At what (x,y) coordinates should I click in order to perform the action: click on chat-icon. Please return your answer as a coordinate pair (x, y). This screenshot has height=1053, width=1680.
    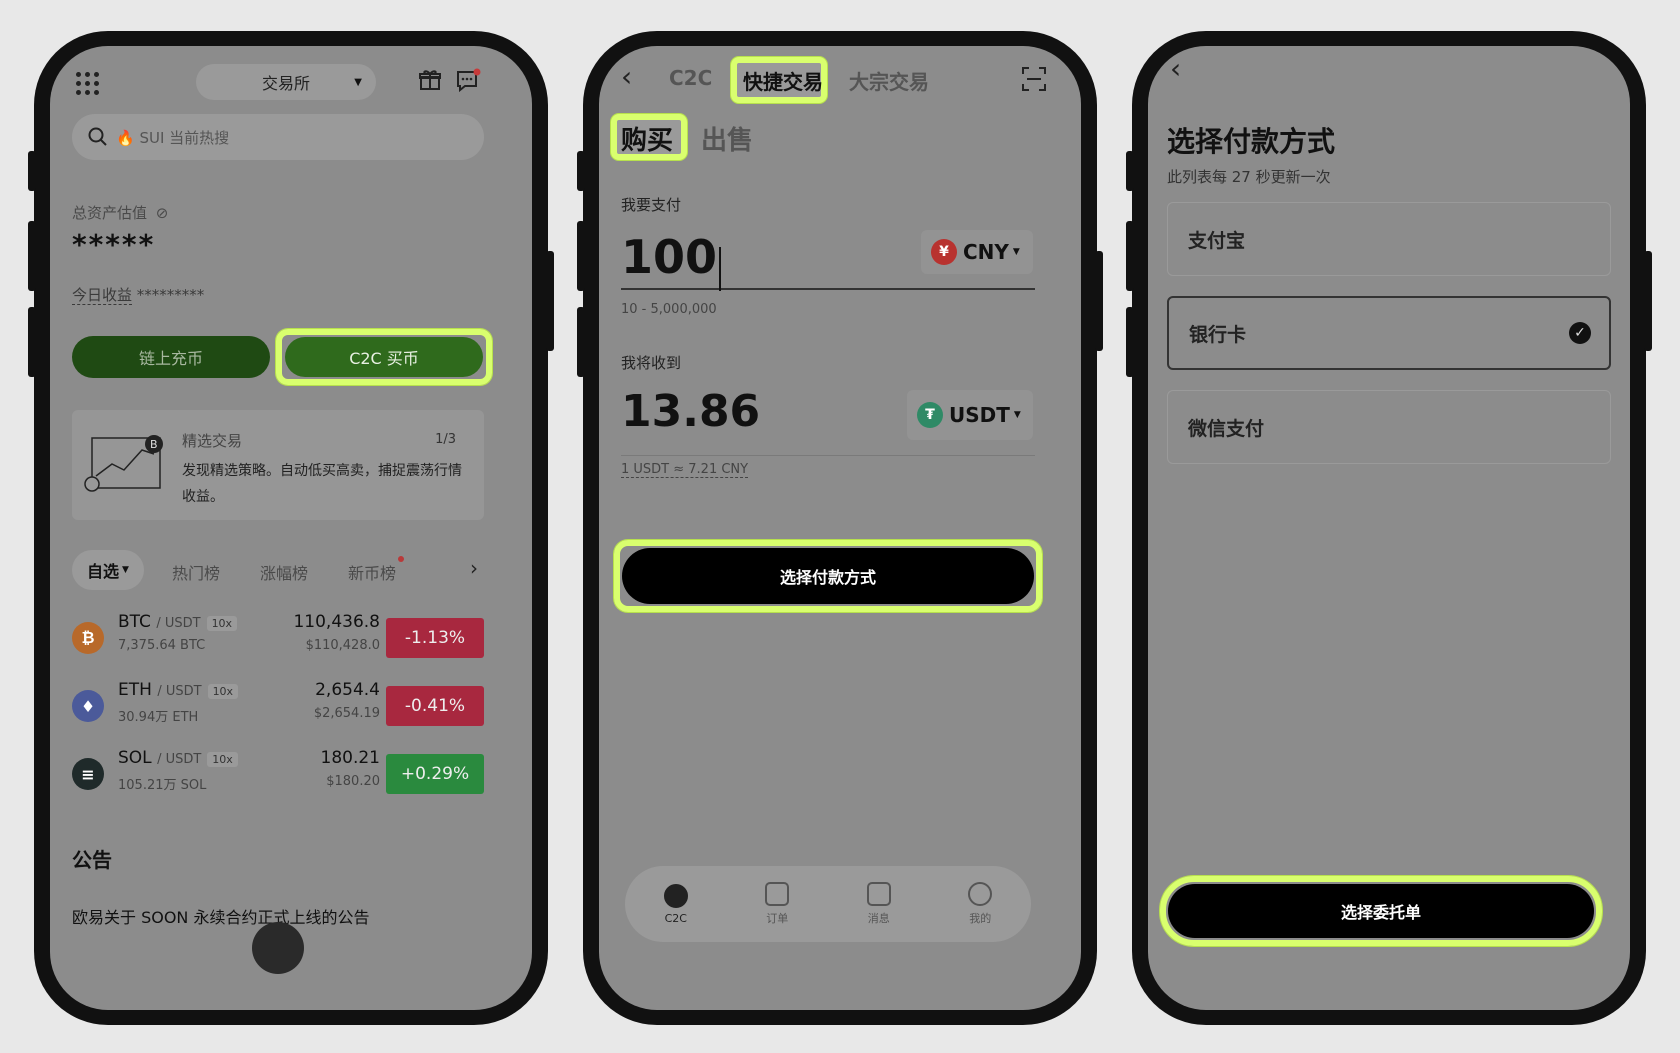
    Looking at the image, I should click on (878, 894).